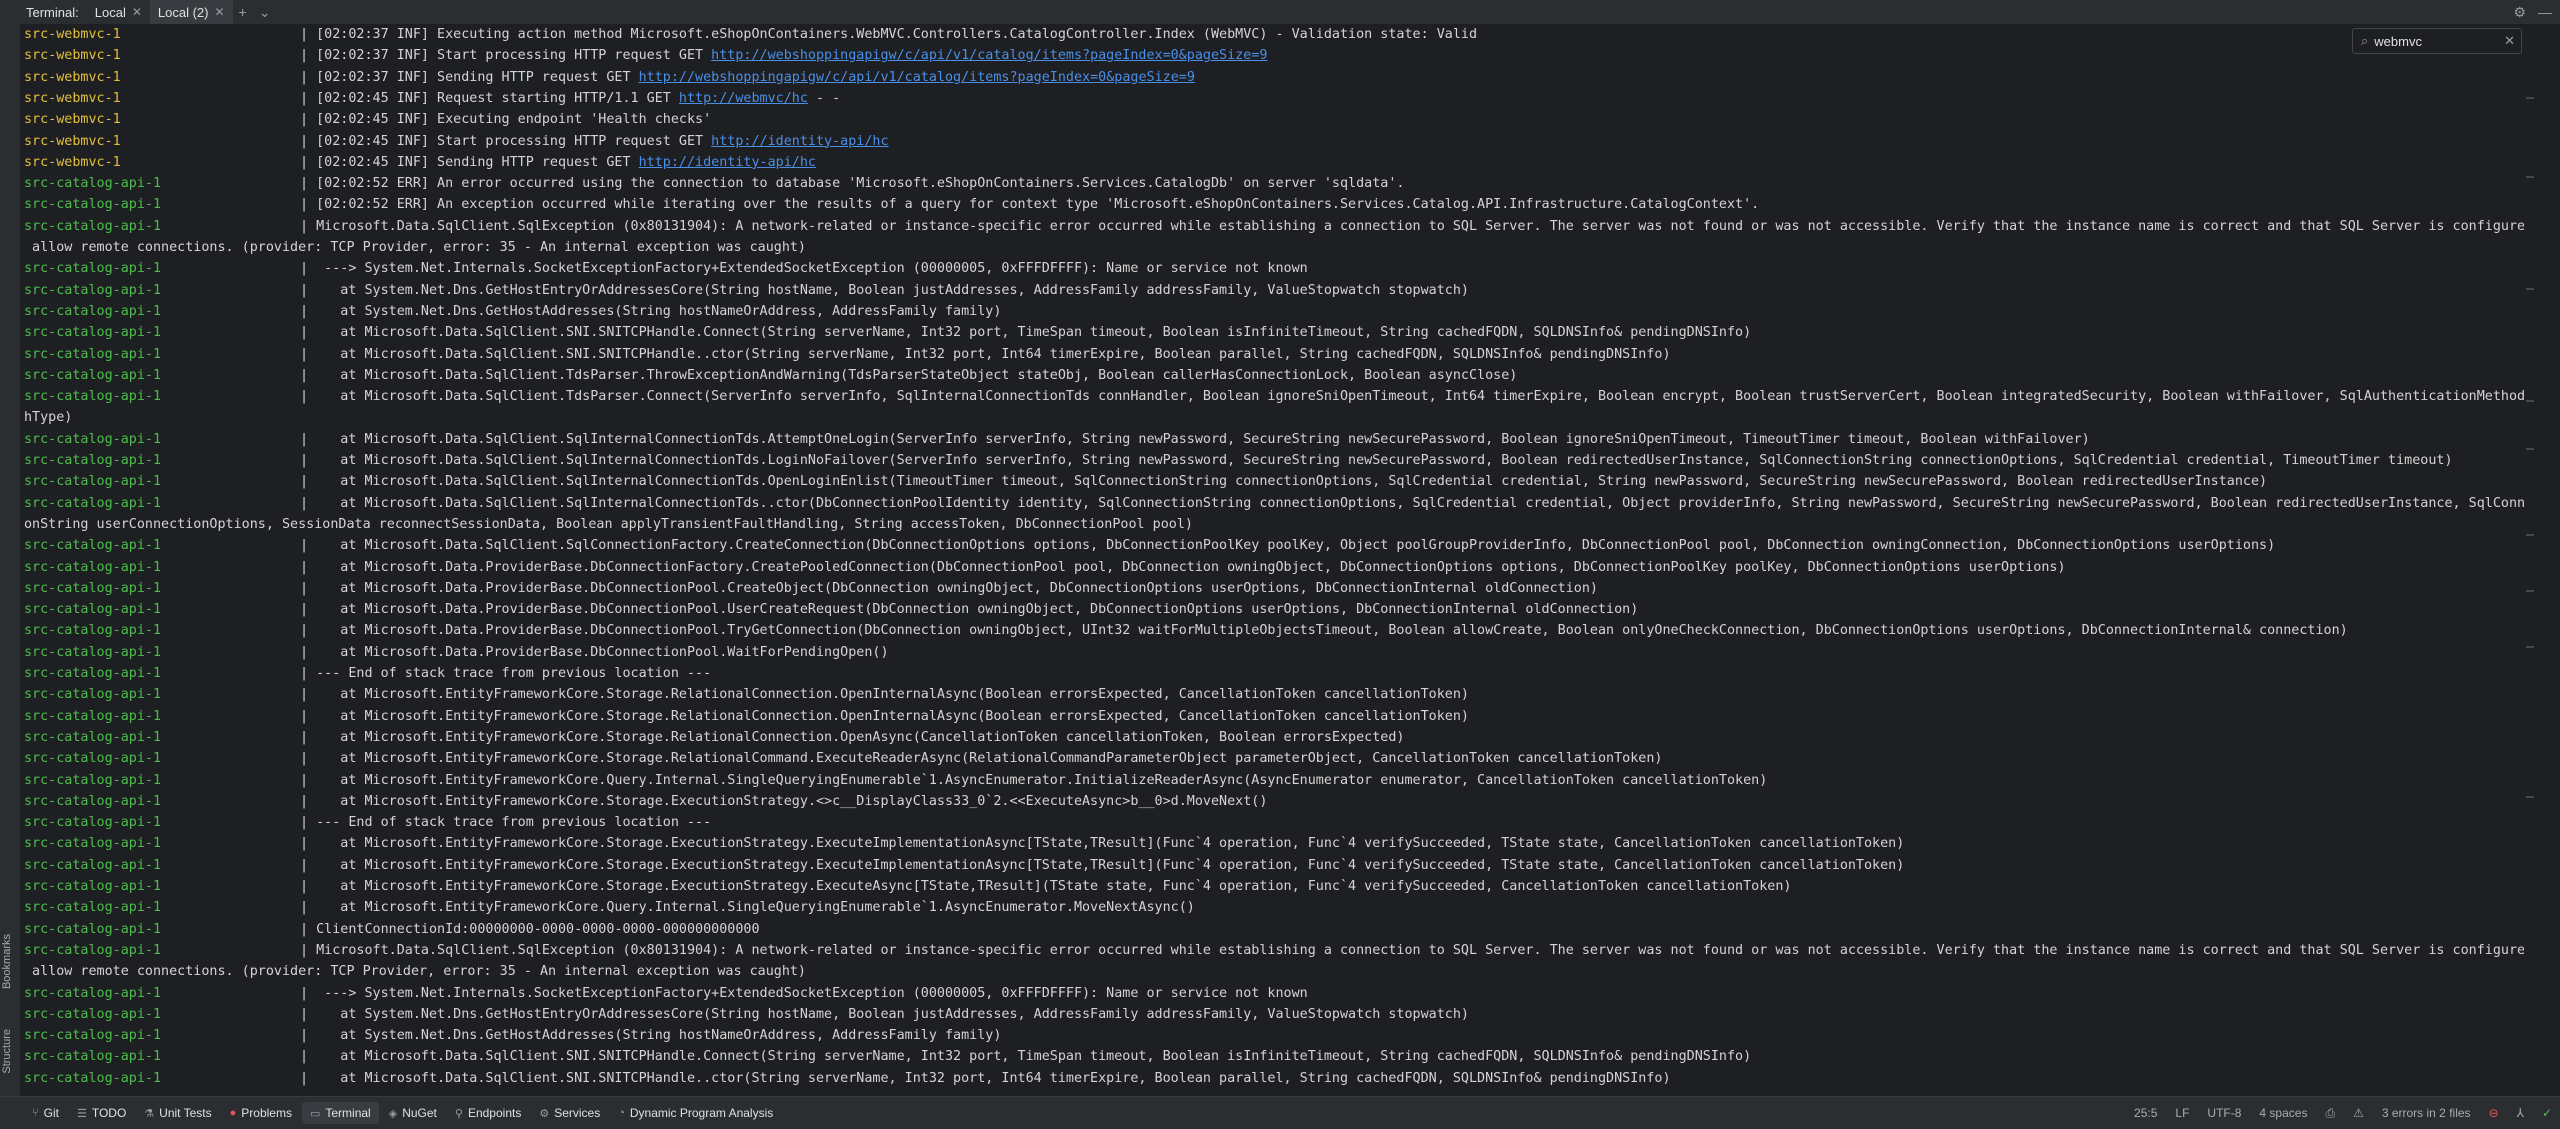 The image size is (2560, 1129). What do you see at coordinates (261, 1113) in the screenshot?
I see `tool-problems: ● Problems` at bounding box center [261, 1113].